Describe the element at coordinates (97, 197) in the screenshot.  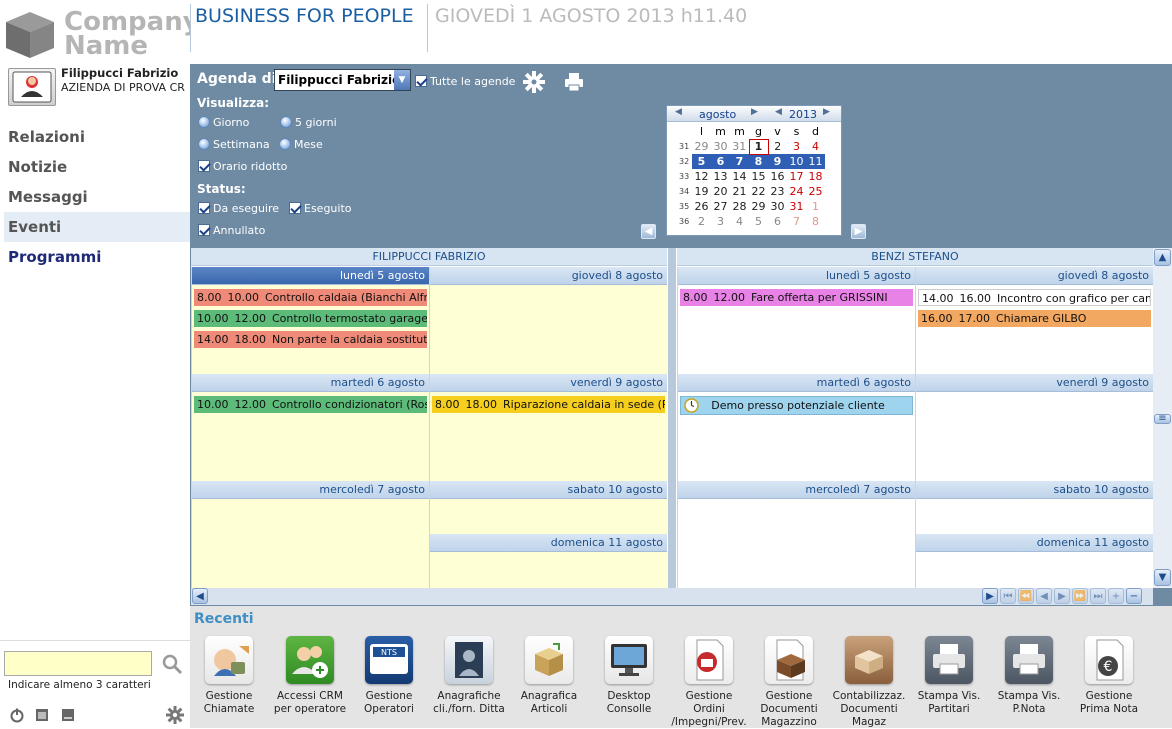
I see `nav-messaggi: Messaggi` at that location.